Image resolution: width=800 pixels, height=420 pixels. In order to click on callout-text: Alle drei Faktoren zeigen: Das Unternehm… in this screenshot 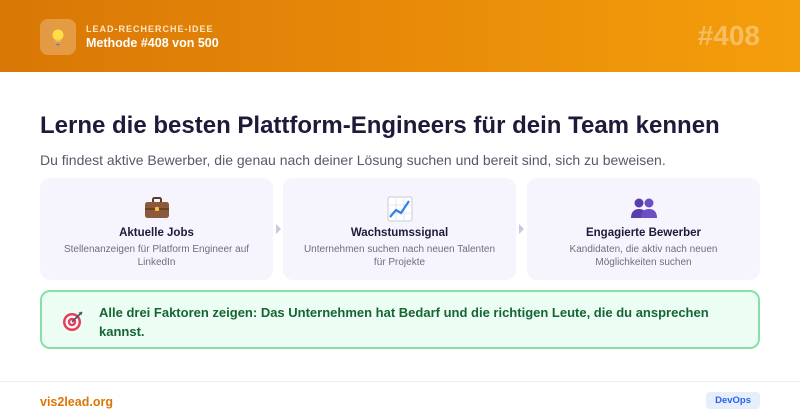, I will do `click(404, 322)`.